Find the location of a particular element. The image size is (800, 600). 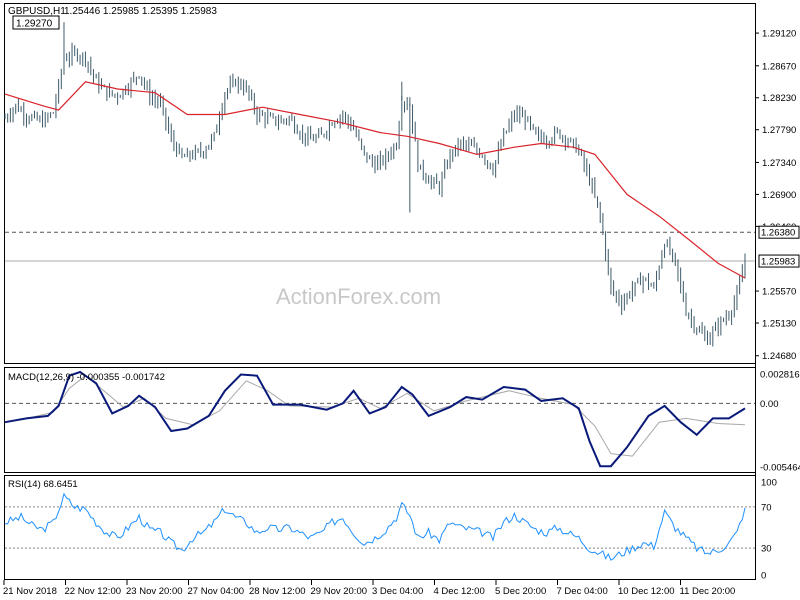

price-y-tick-label: 1.25130 is located at coordinates (779, 324).